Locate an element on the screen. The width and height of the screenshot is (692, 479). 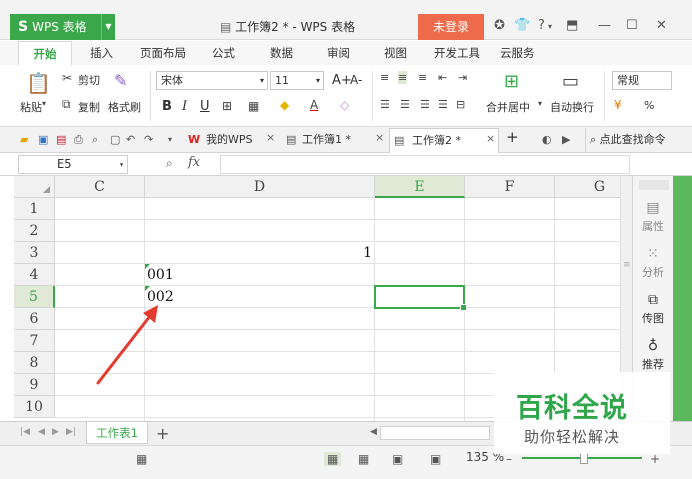
save-icon: ▣ is located at coordinates (43, 139).